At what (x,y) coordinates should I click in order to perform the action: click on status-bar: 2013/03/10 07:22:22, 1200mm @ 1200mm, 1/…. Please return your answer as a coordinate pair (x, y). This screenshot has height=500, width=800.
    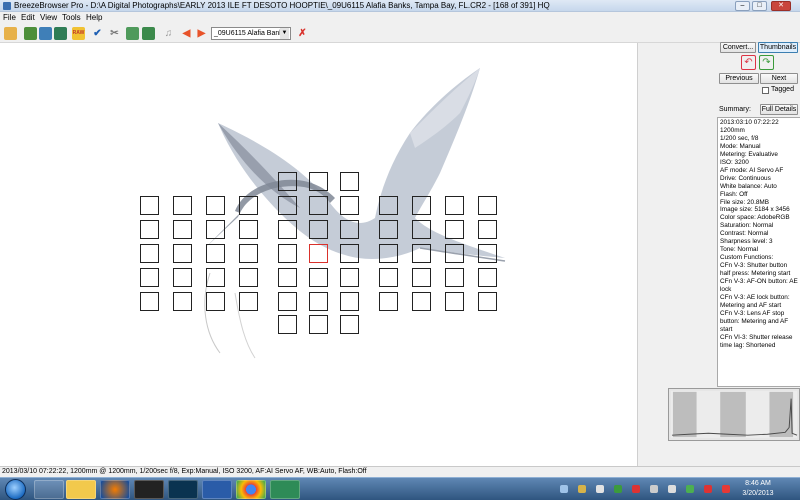
    Looking at the image, I should click on (400, 471).